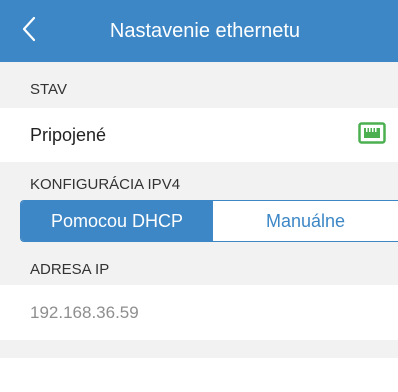  I want to click on ipv4-mode-selector-container: Pomocou DHCP Manuálne, so click(199, 222).